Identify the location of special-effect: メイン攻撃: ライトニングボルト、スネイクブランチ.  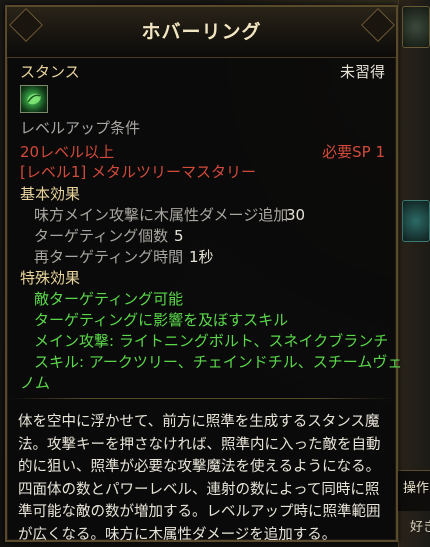
(211, 341).